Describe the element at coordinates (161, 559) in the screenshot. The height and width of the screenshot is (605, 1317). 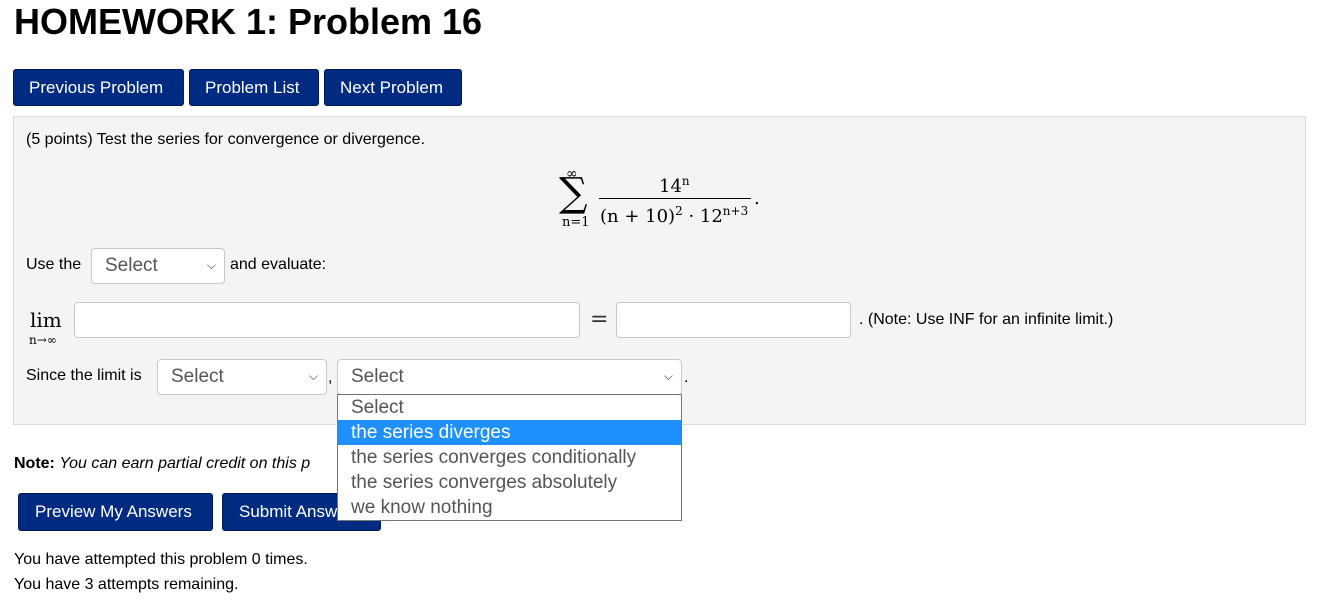
I see `attempts-count: You have attempted this problem 0 times.` at that location.